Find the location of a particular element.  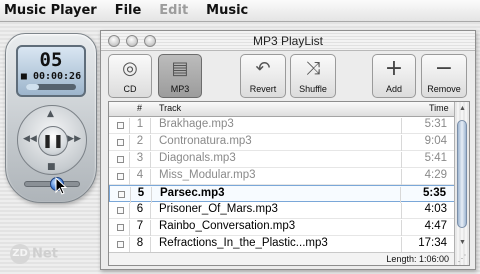

table-row: 5 Parsec.mp3 5:35 is located at coordinates (282, 194).